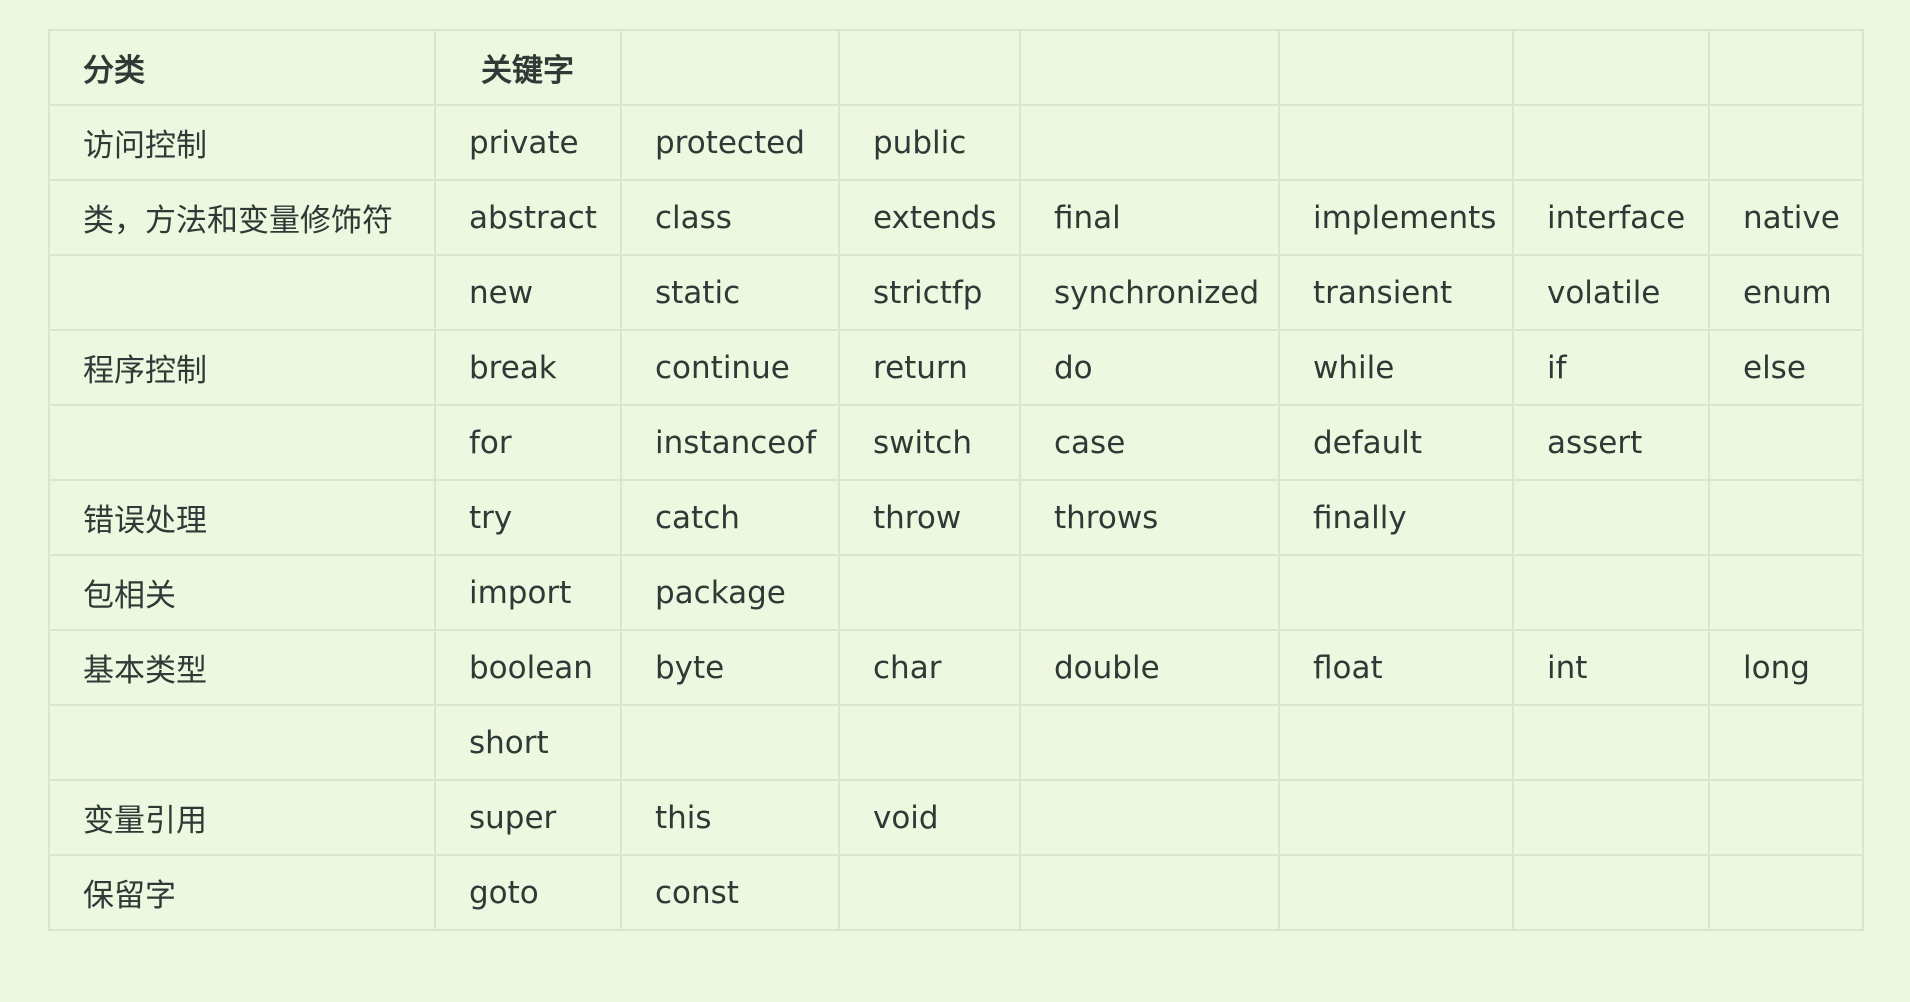 Image resolution: width=1910 pixels, height=1002 pixels. Describe the element at coordinates (929, 517) in the screenshot. I see `keyword-cell: throw` at that location.